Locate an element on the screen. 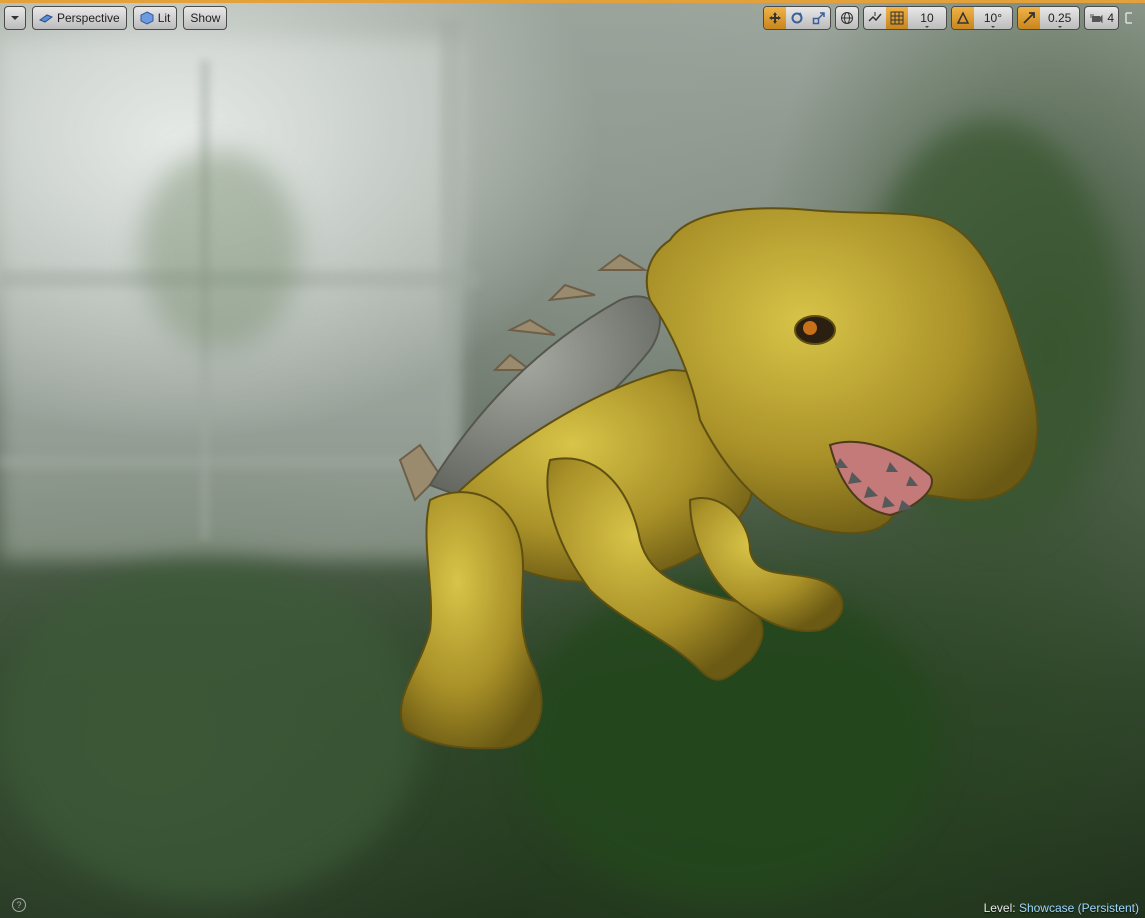 This screenshot has width=1145, height=918. camera-speed-group: 4 is located at coordinates (1101, 18).